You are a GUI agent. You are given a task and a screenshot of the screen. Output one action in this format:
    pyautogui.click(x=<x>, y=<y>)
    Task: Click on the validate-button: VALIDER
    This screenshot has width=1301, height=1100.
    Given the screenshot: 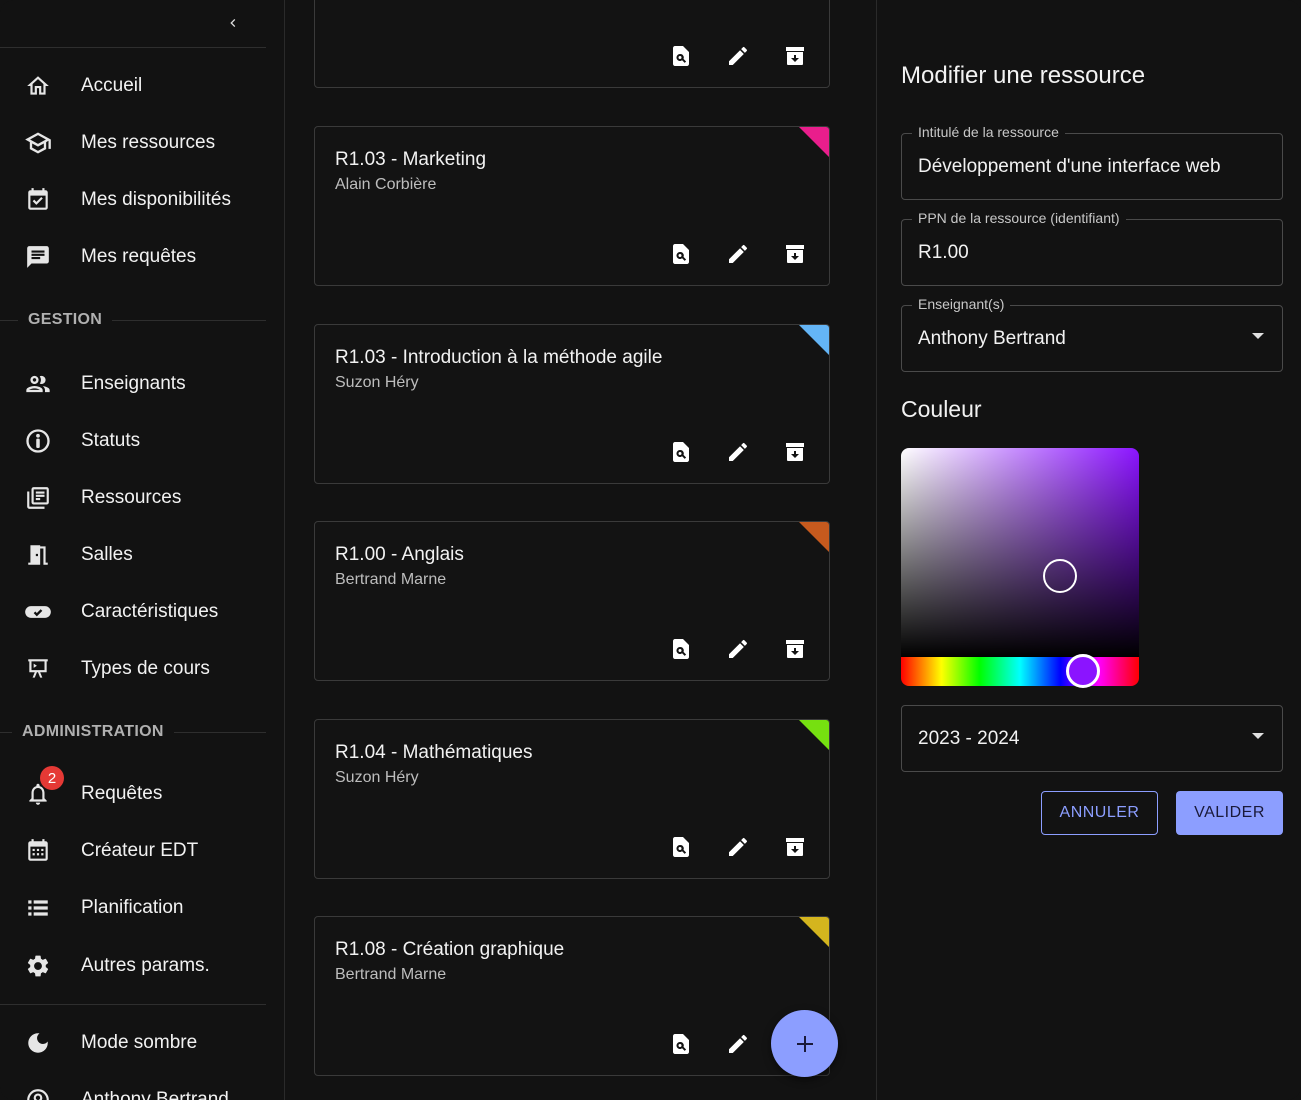 What is the action you would take?
    pyautogui.click(x=1229, y=813)
    